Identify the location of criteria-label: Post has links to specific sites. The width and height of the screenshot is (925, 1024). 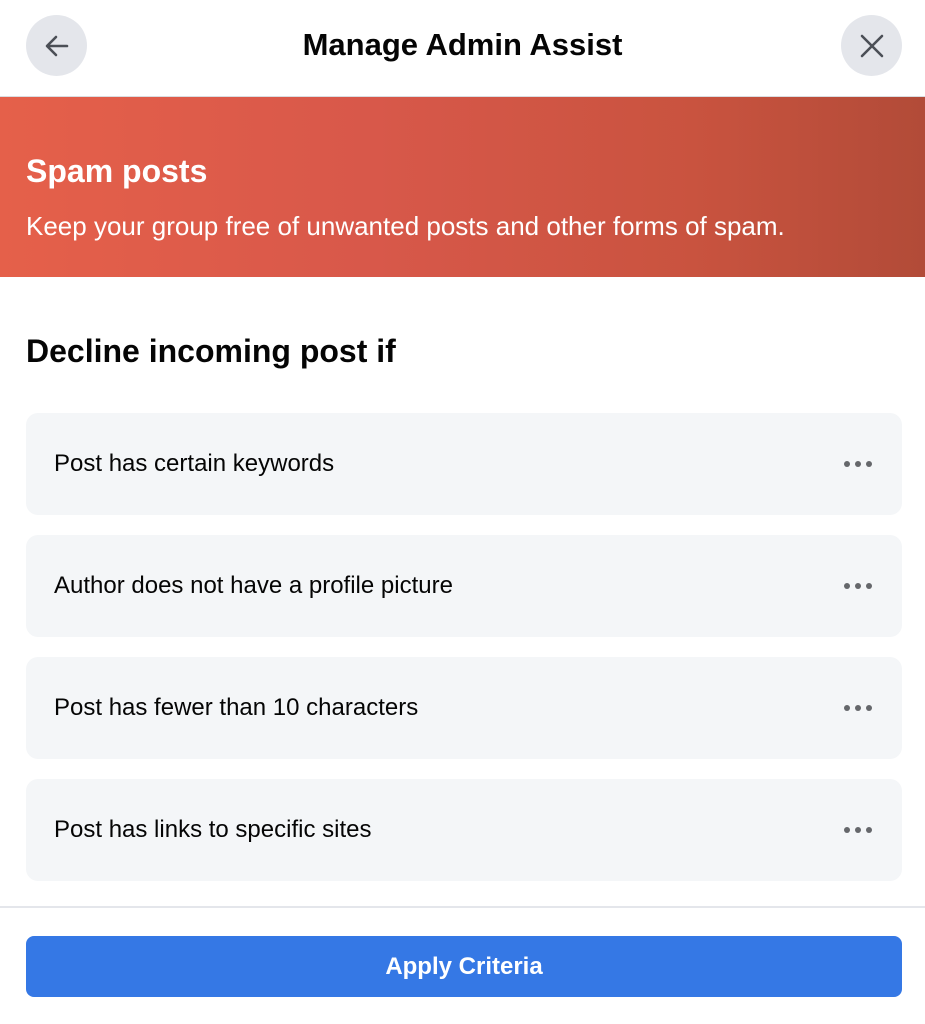
(213, 829).